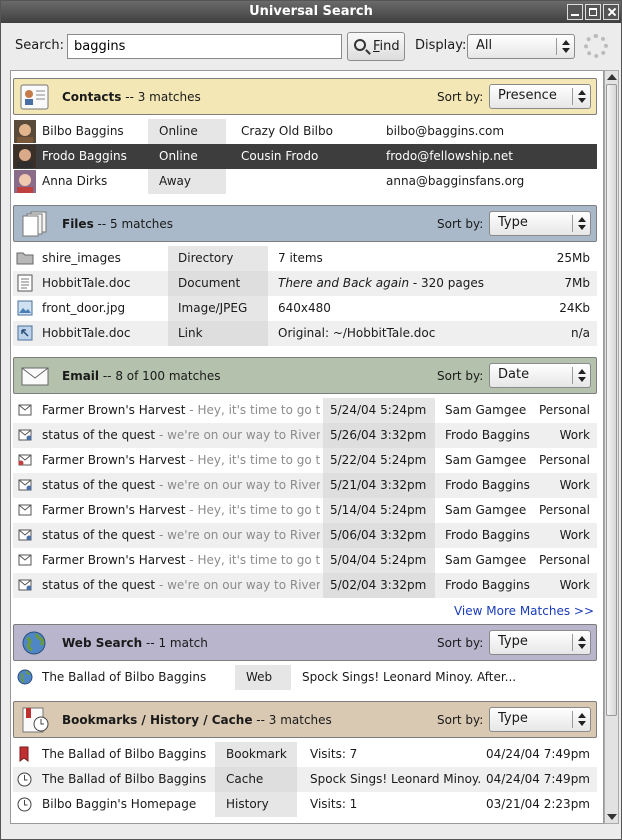  Describe the element at coordinates (305, 258) in the screenshot. I see `file-row: shire_images Directory 7 items 25Mb` at that location.